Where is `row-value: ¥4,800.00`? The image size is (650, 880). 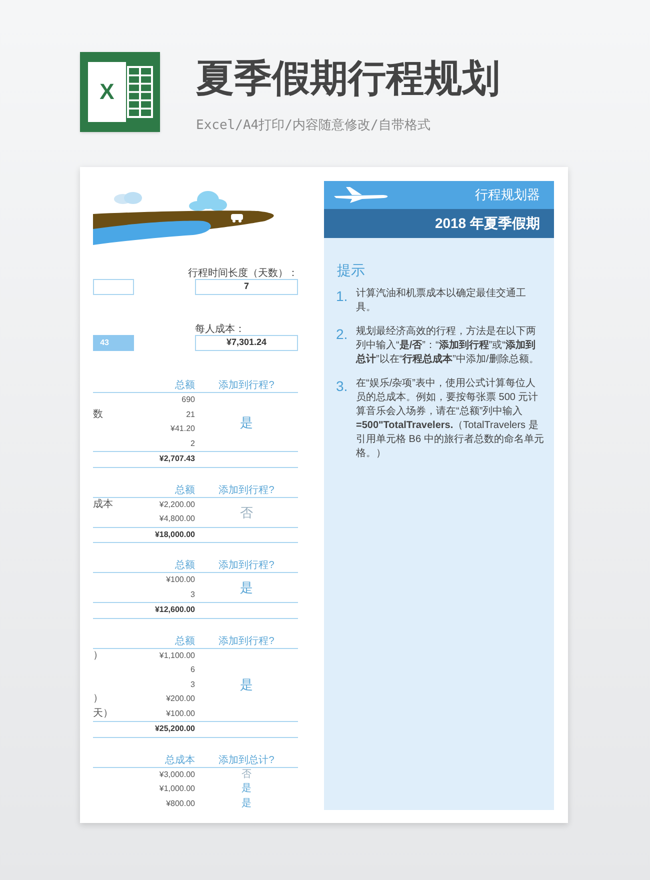
row-value: ¥4,800.00 is located at coordinates (177, 519).